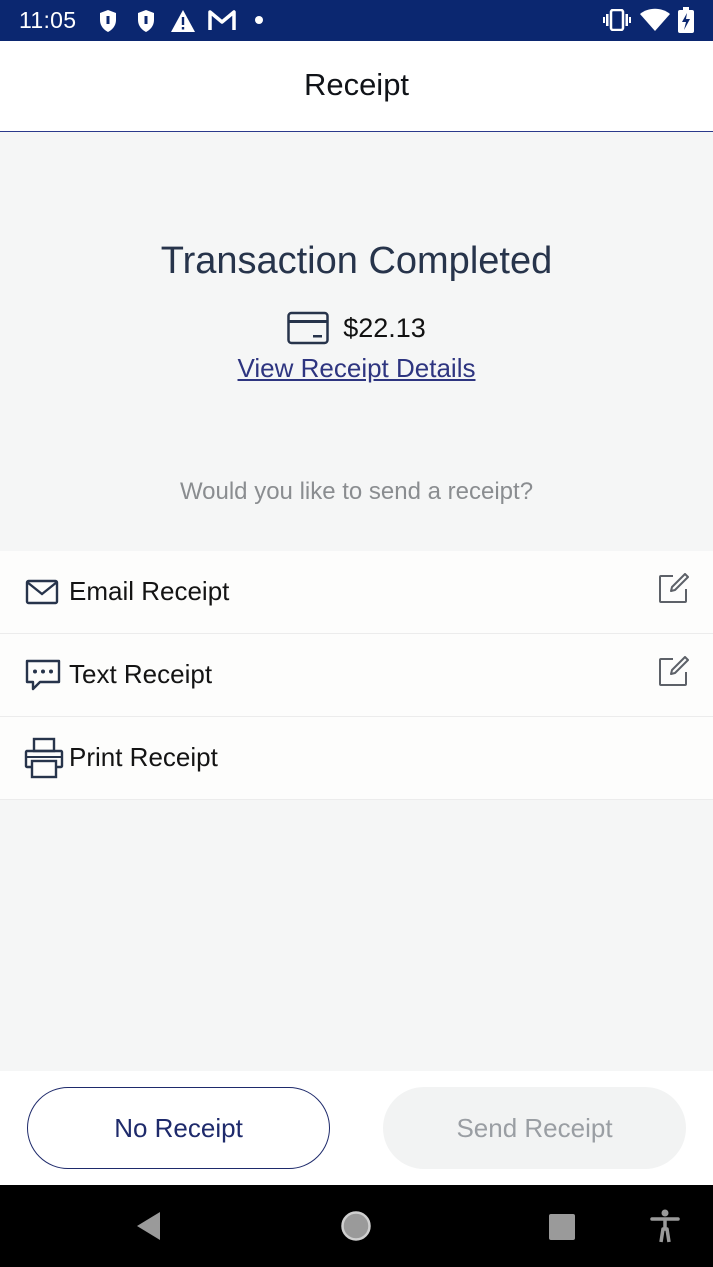  What do you see at coordinates (44, 758) in the screenshot?
I see `printer-icon` at bounding box center [44, 758].